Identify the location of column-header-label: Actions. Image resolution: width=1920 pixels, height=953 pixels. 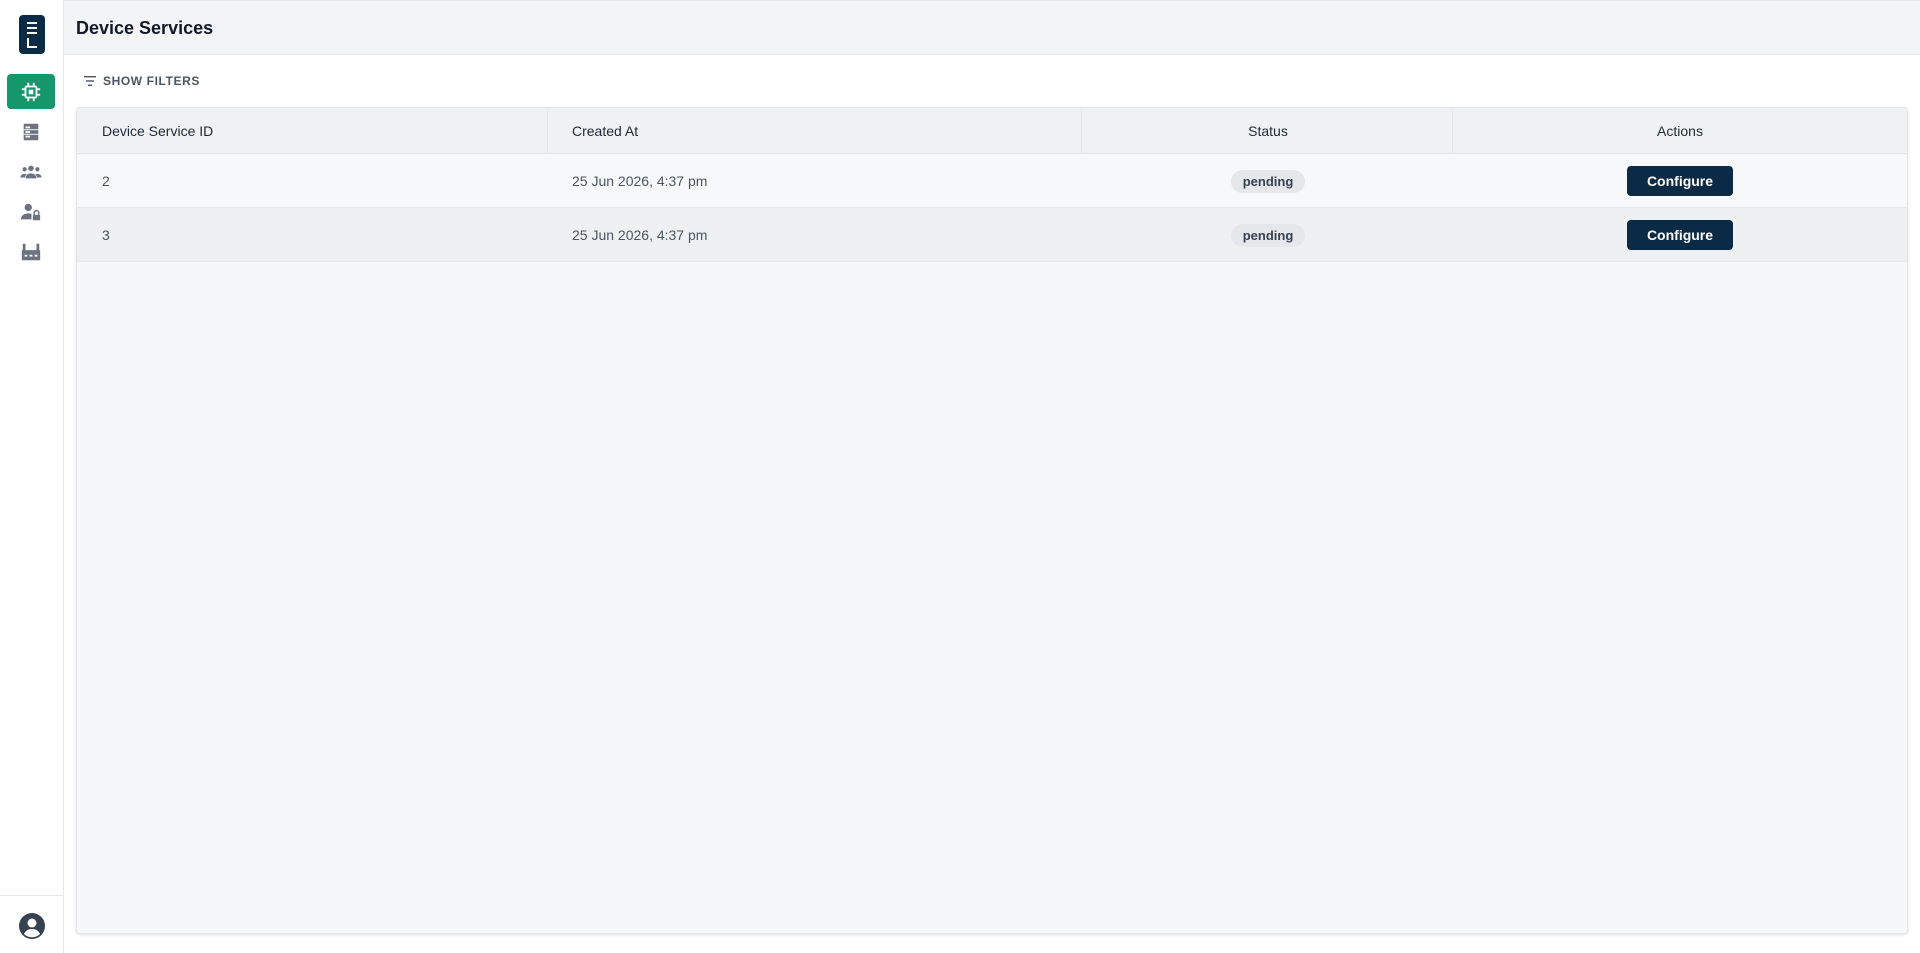
(1680, 131).